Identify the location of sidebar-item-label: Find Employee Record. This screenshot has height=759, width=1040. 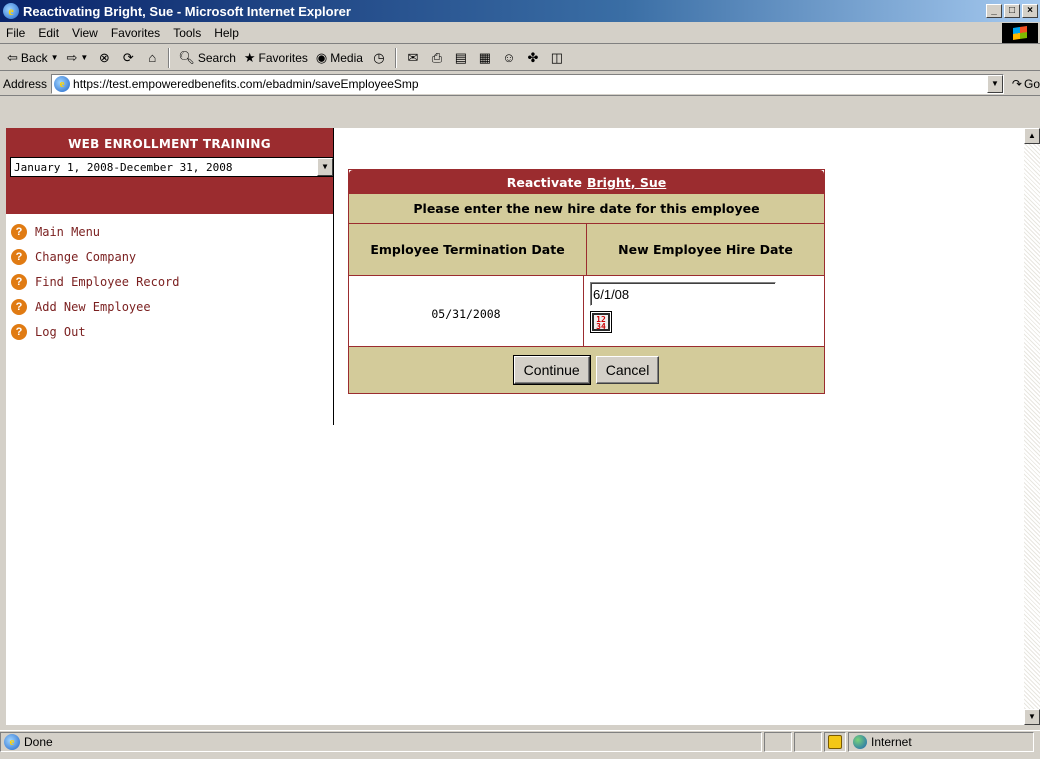
(107, 282).